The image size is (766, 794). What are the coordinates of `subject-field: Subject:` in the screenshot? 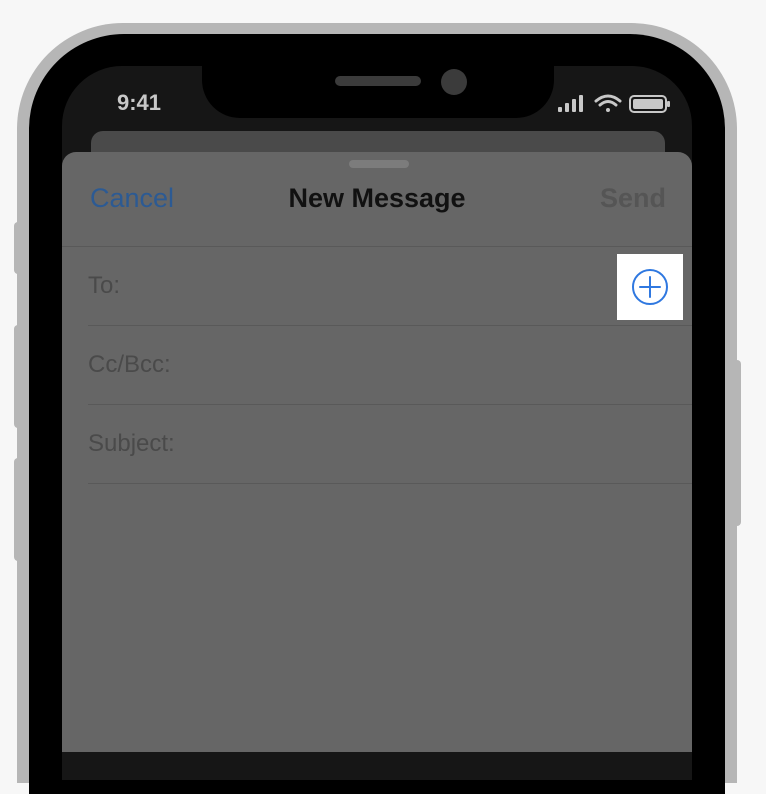 It's located at (131, 444).